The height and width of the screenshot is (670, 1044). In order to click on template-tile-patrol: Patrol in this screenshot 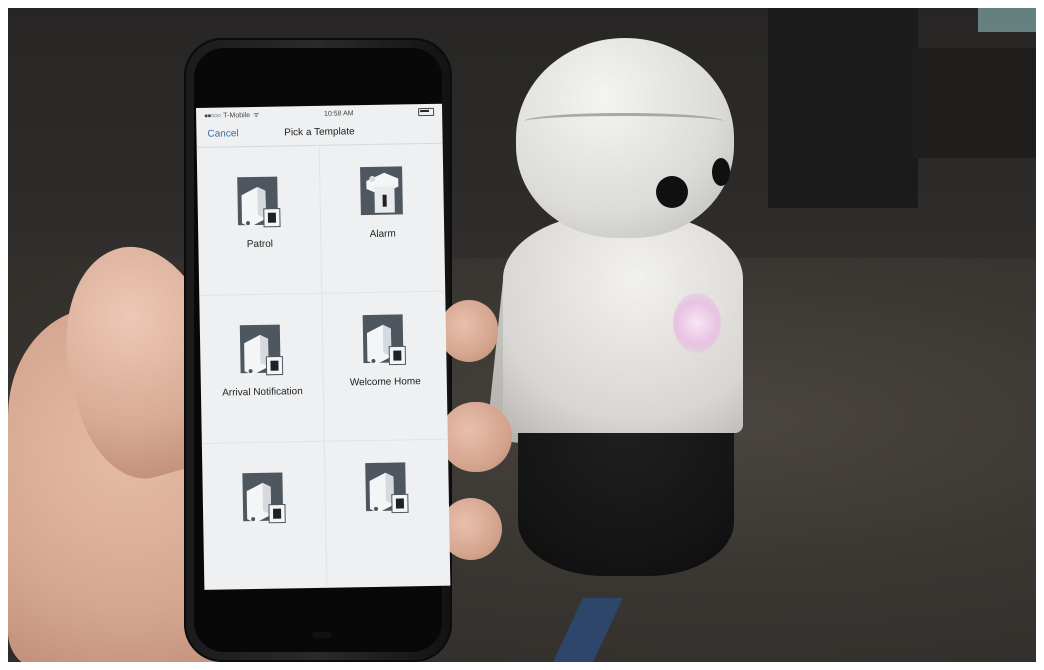, I will do `click(259, 220)`.